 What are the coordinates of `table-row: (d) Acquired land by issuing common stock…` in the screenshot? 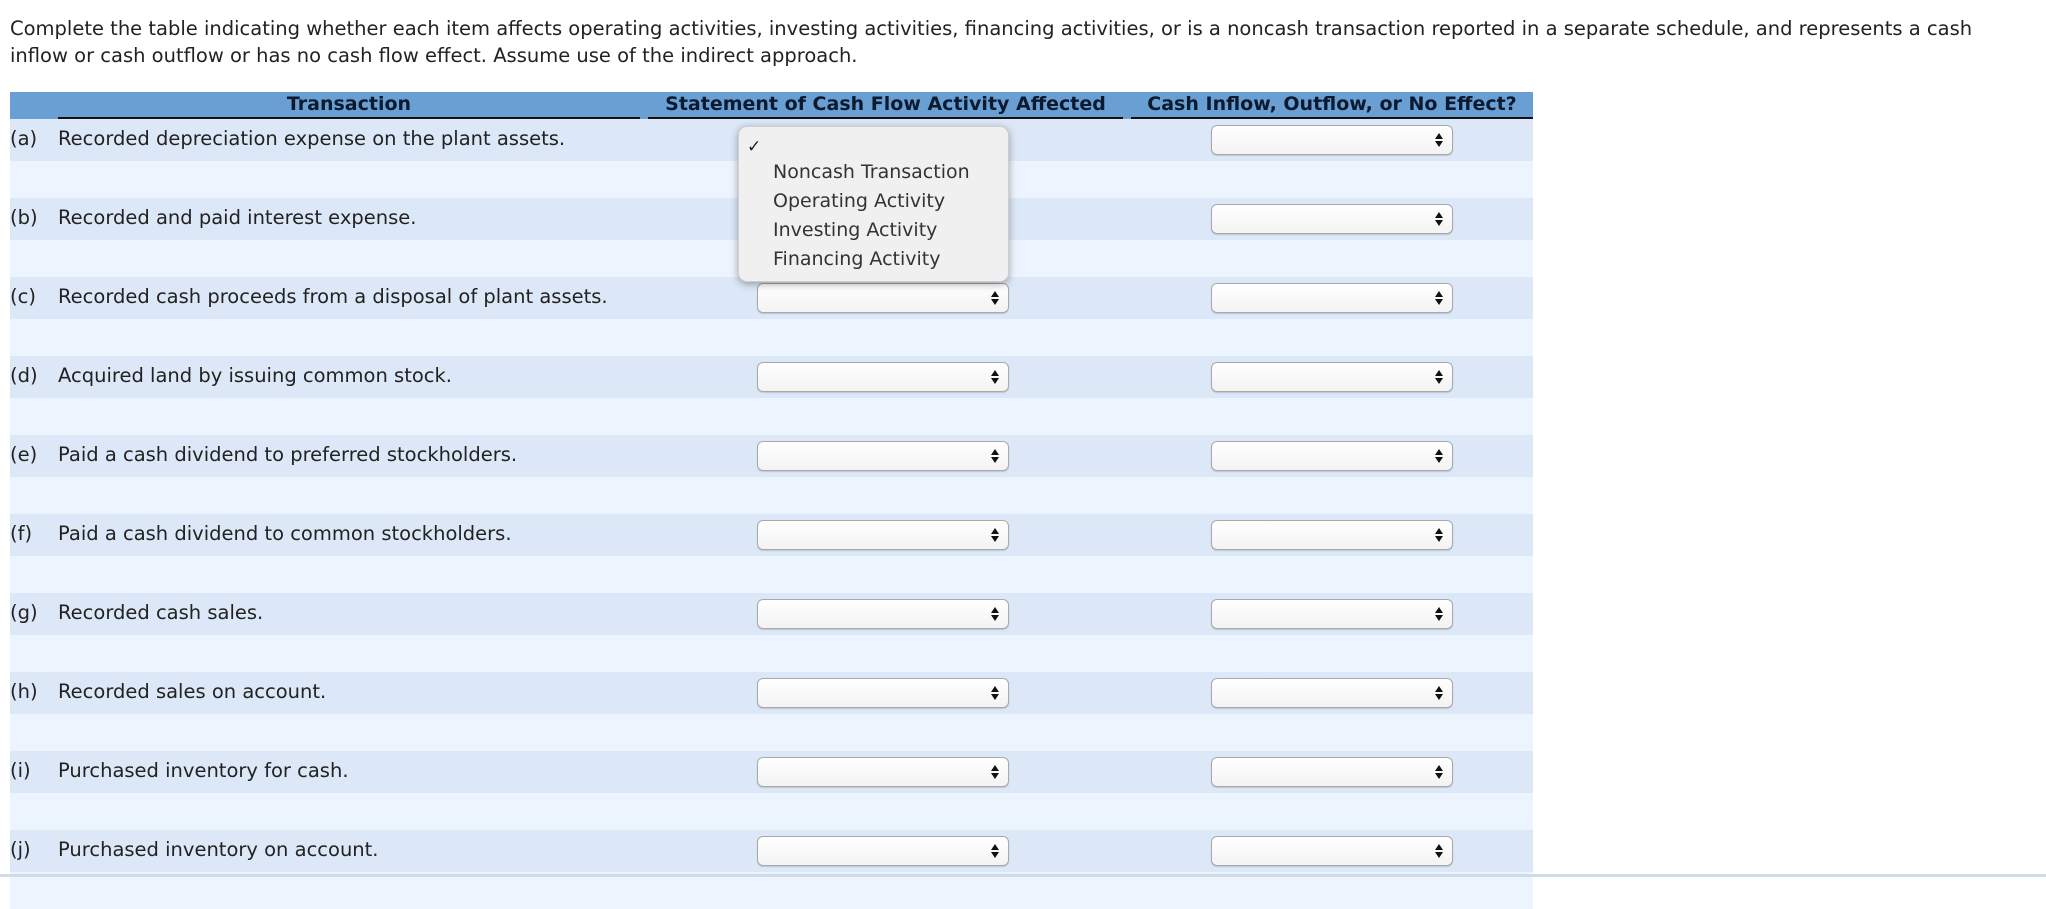 It's located at (771, 395).